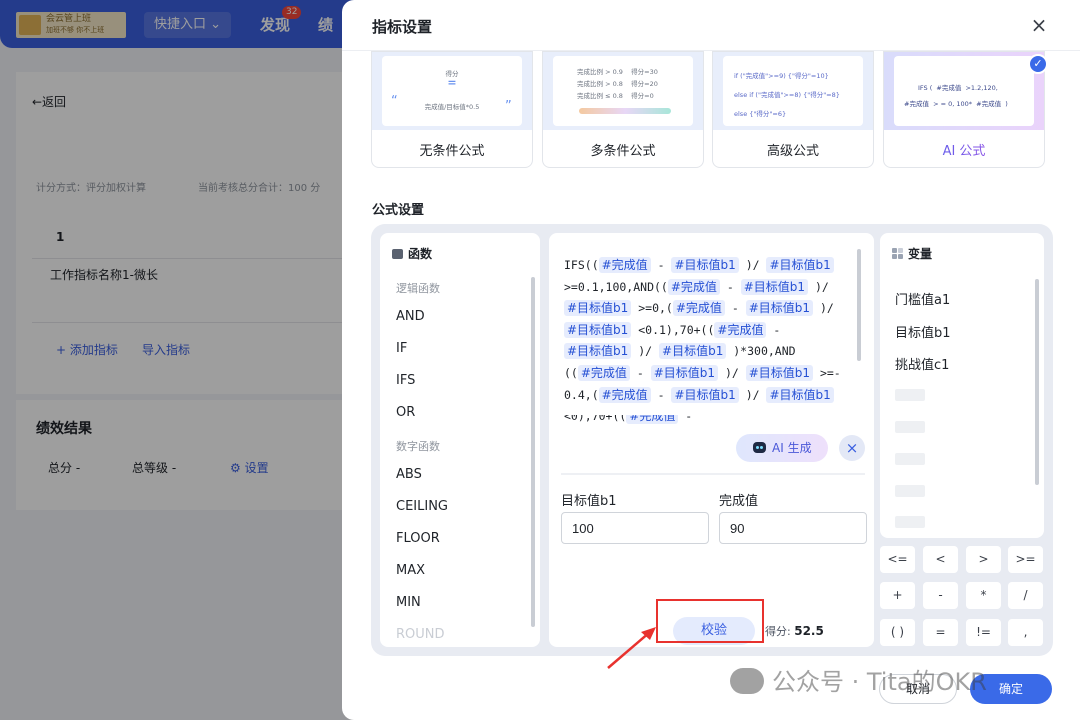  Describe the element at coordinates (455, 381) in the screenshot. I see `function-item: IFS` at that location.